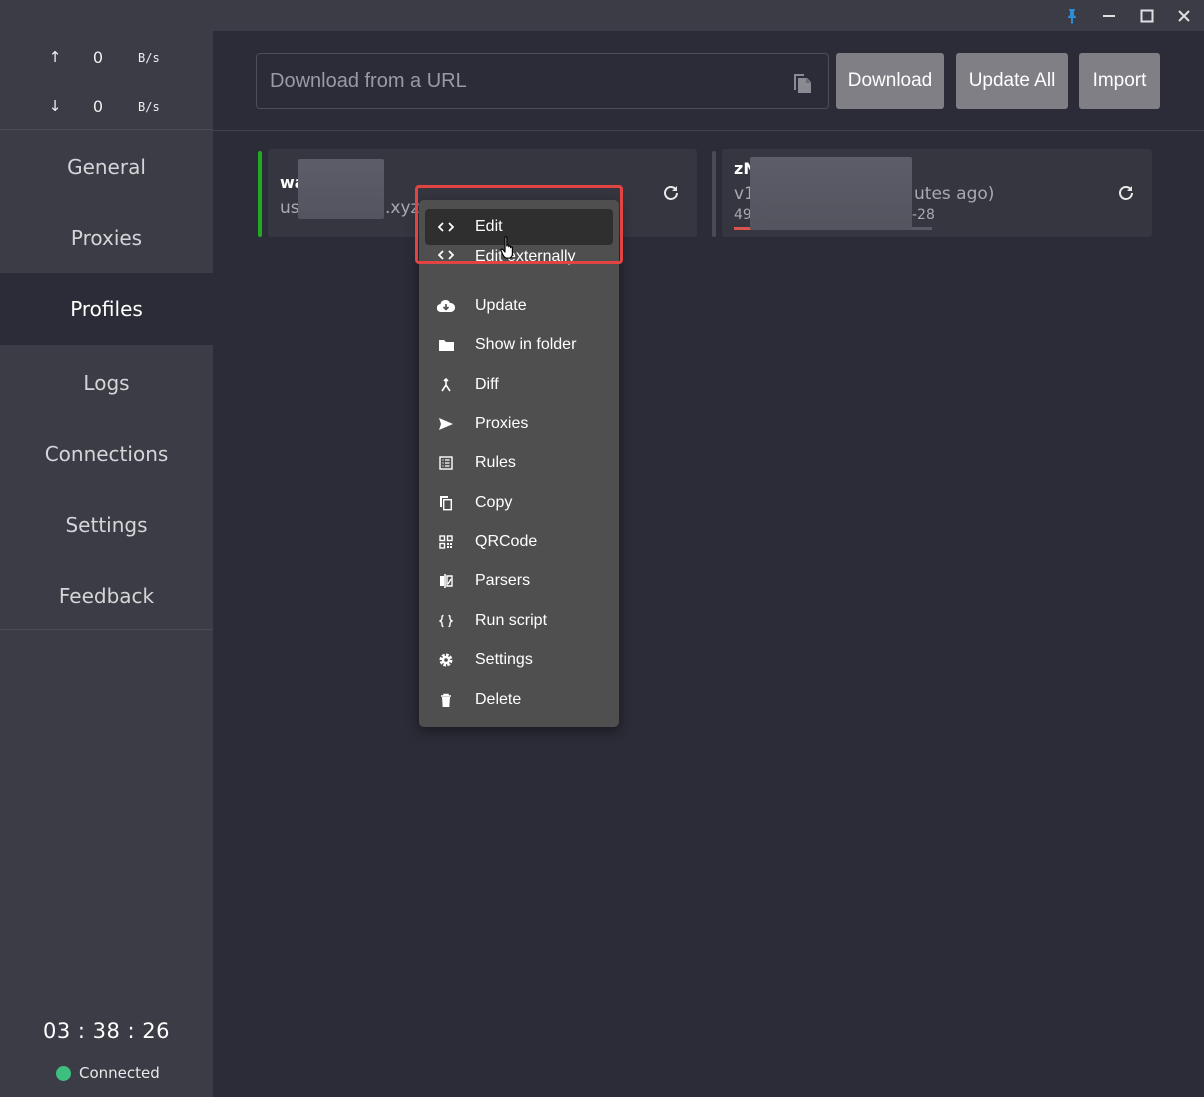 This screenshot has width=1204, height=1097. What do you see at coordinates (502, 423) in the screenshot?
I see `menu-item-label: Proxies` at bounding box center [502, 423].